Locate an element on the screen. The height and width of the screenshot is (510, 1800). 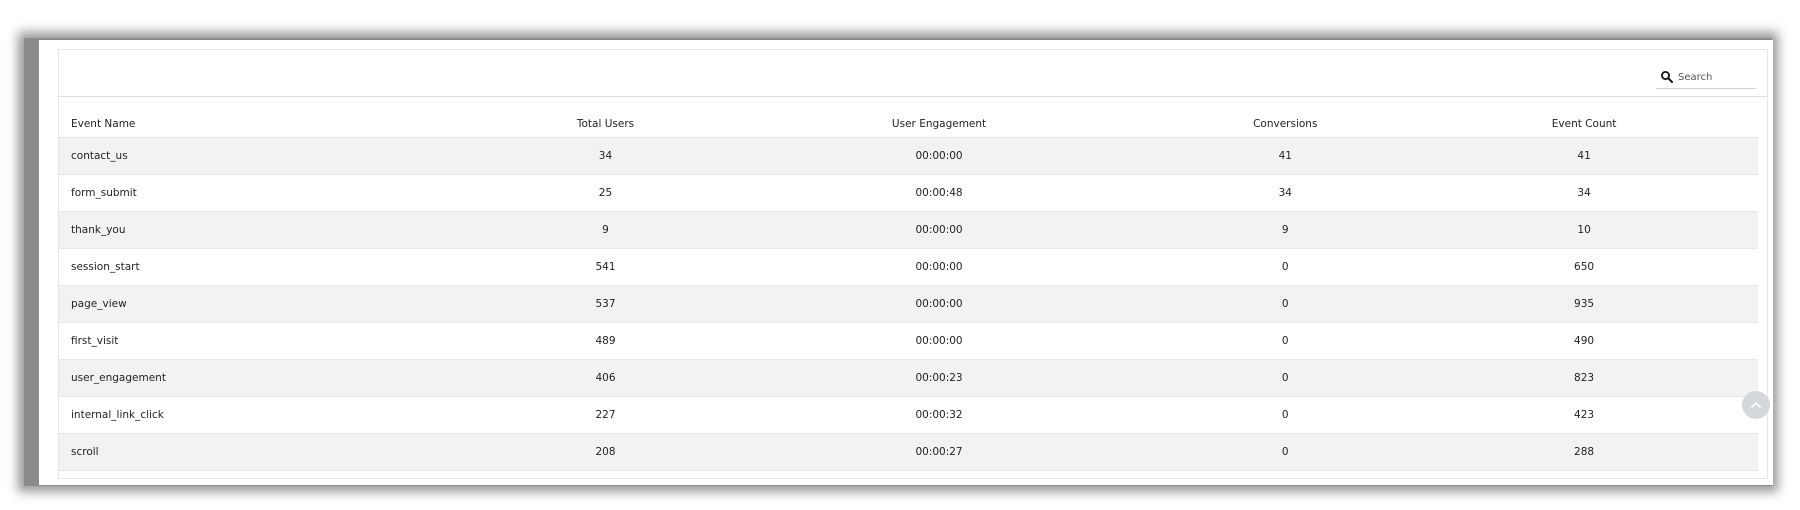
cell-total-users: 227 is located at coordinates (605, 415).